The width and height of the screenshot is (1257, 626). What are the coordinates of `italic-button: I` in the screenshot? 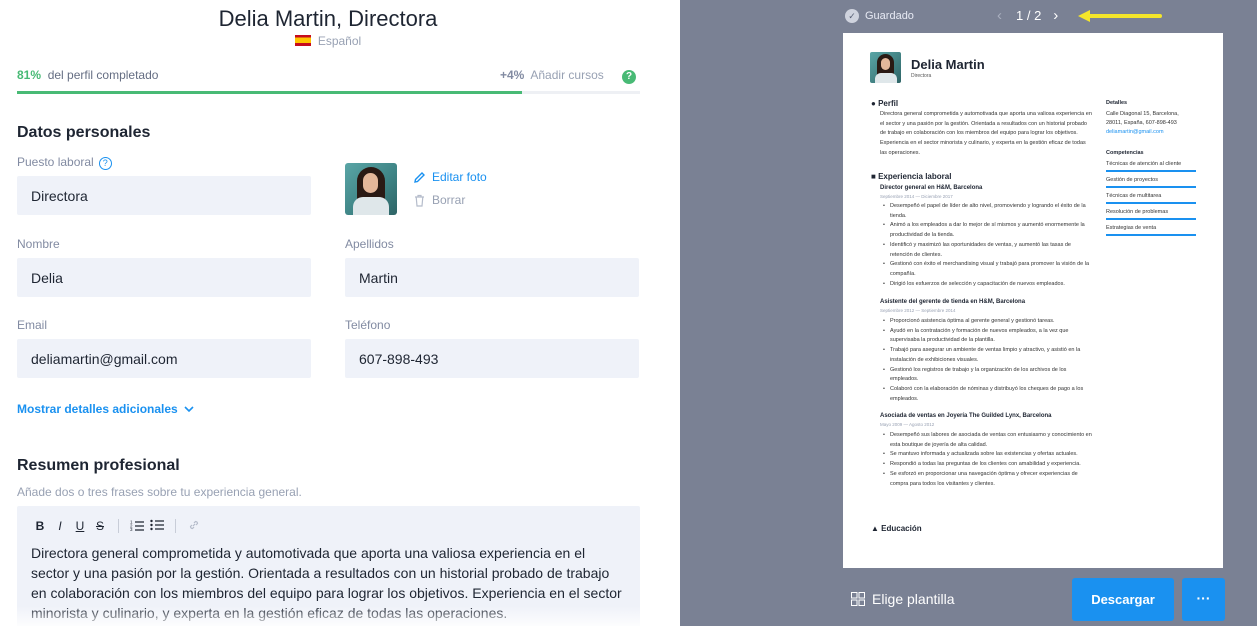 It's located at (60, 526).